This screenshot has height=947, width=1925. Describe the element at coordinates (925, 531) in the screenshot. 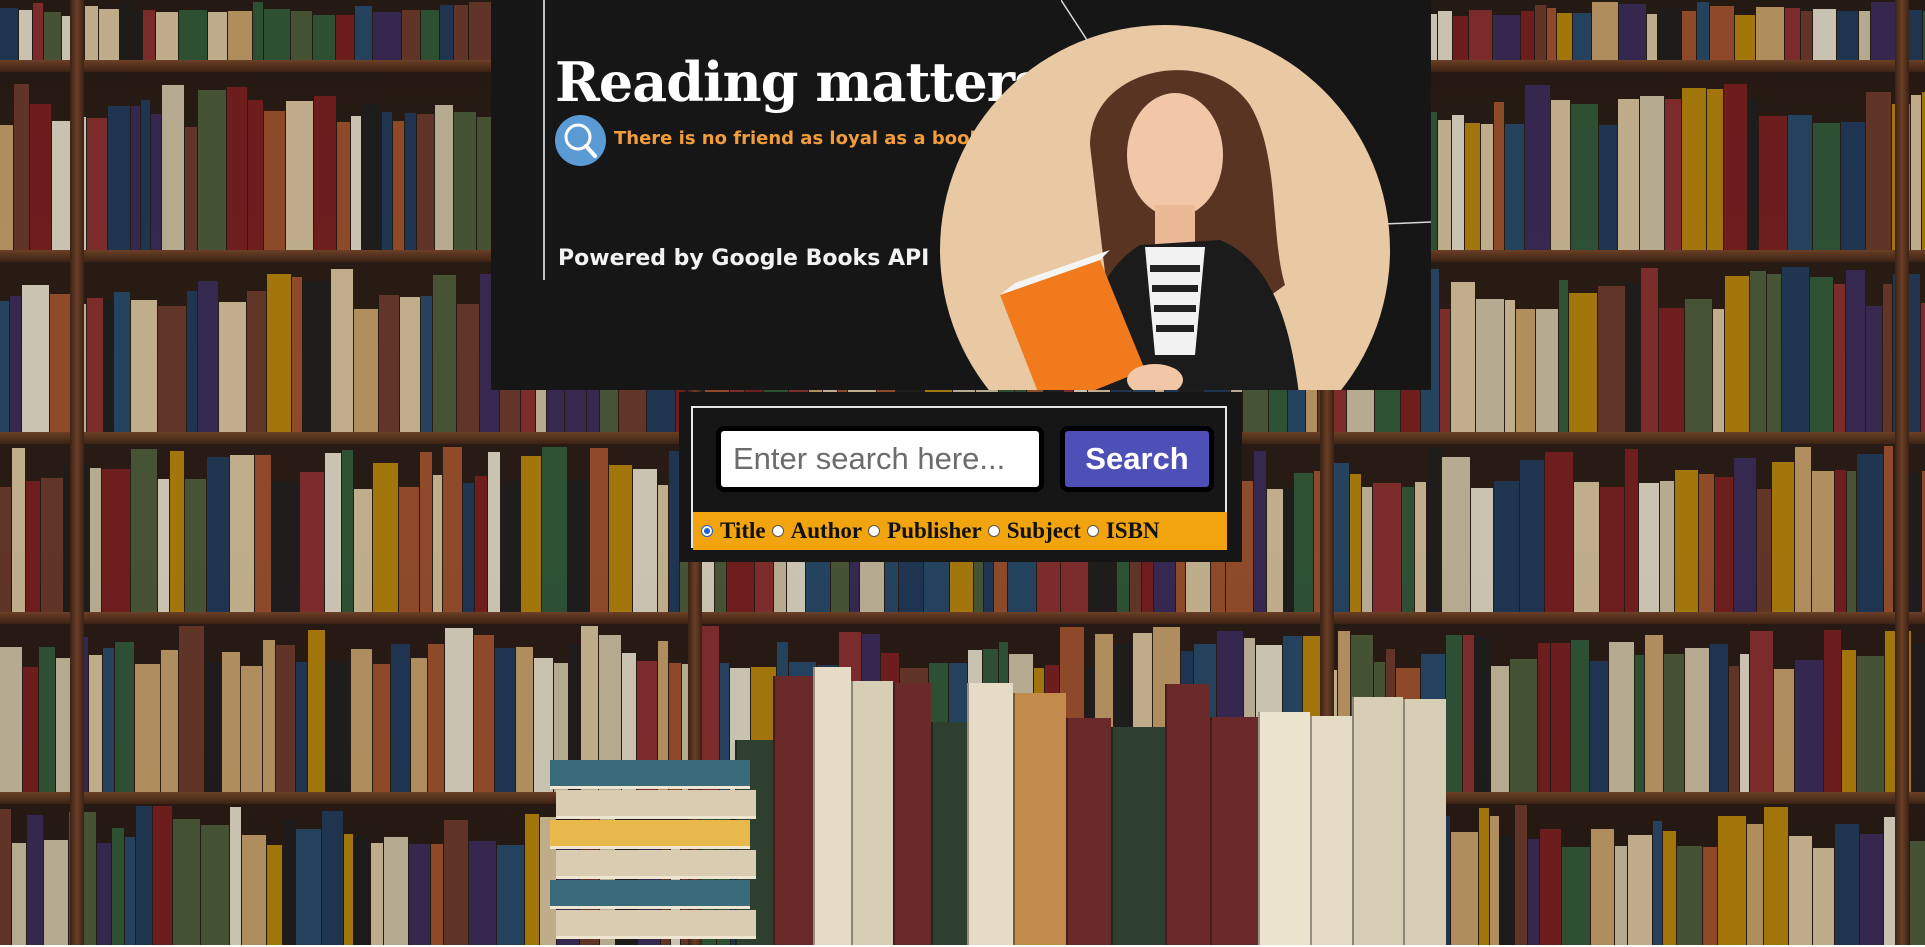

I see `filter-option-publisher: Publisher` at that location.